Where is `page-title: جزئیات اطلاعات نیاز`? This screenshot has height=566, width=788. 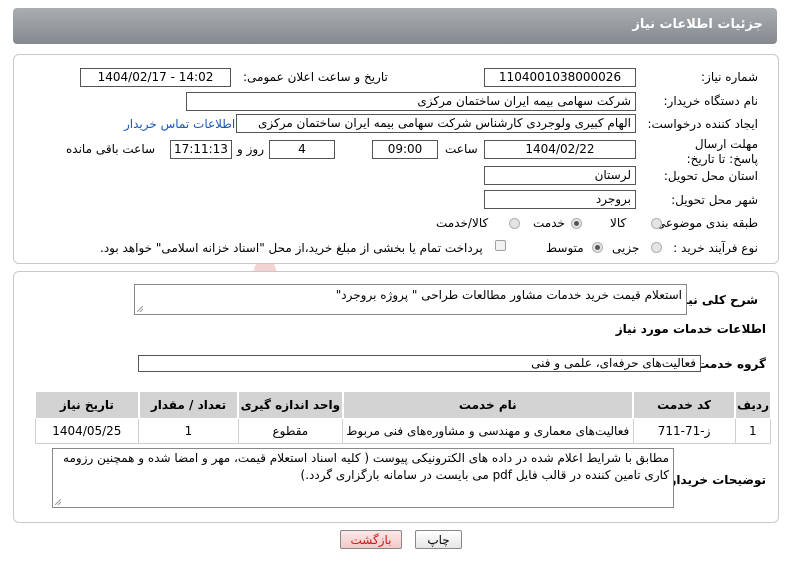 page-title: جزئیات اطلاعات نیاز is located at coordinates (697, 24).